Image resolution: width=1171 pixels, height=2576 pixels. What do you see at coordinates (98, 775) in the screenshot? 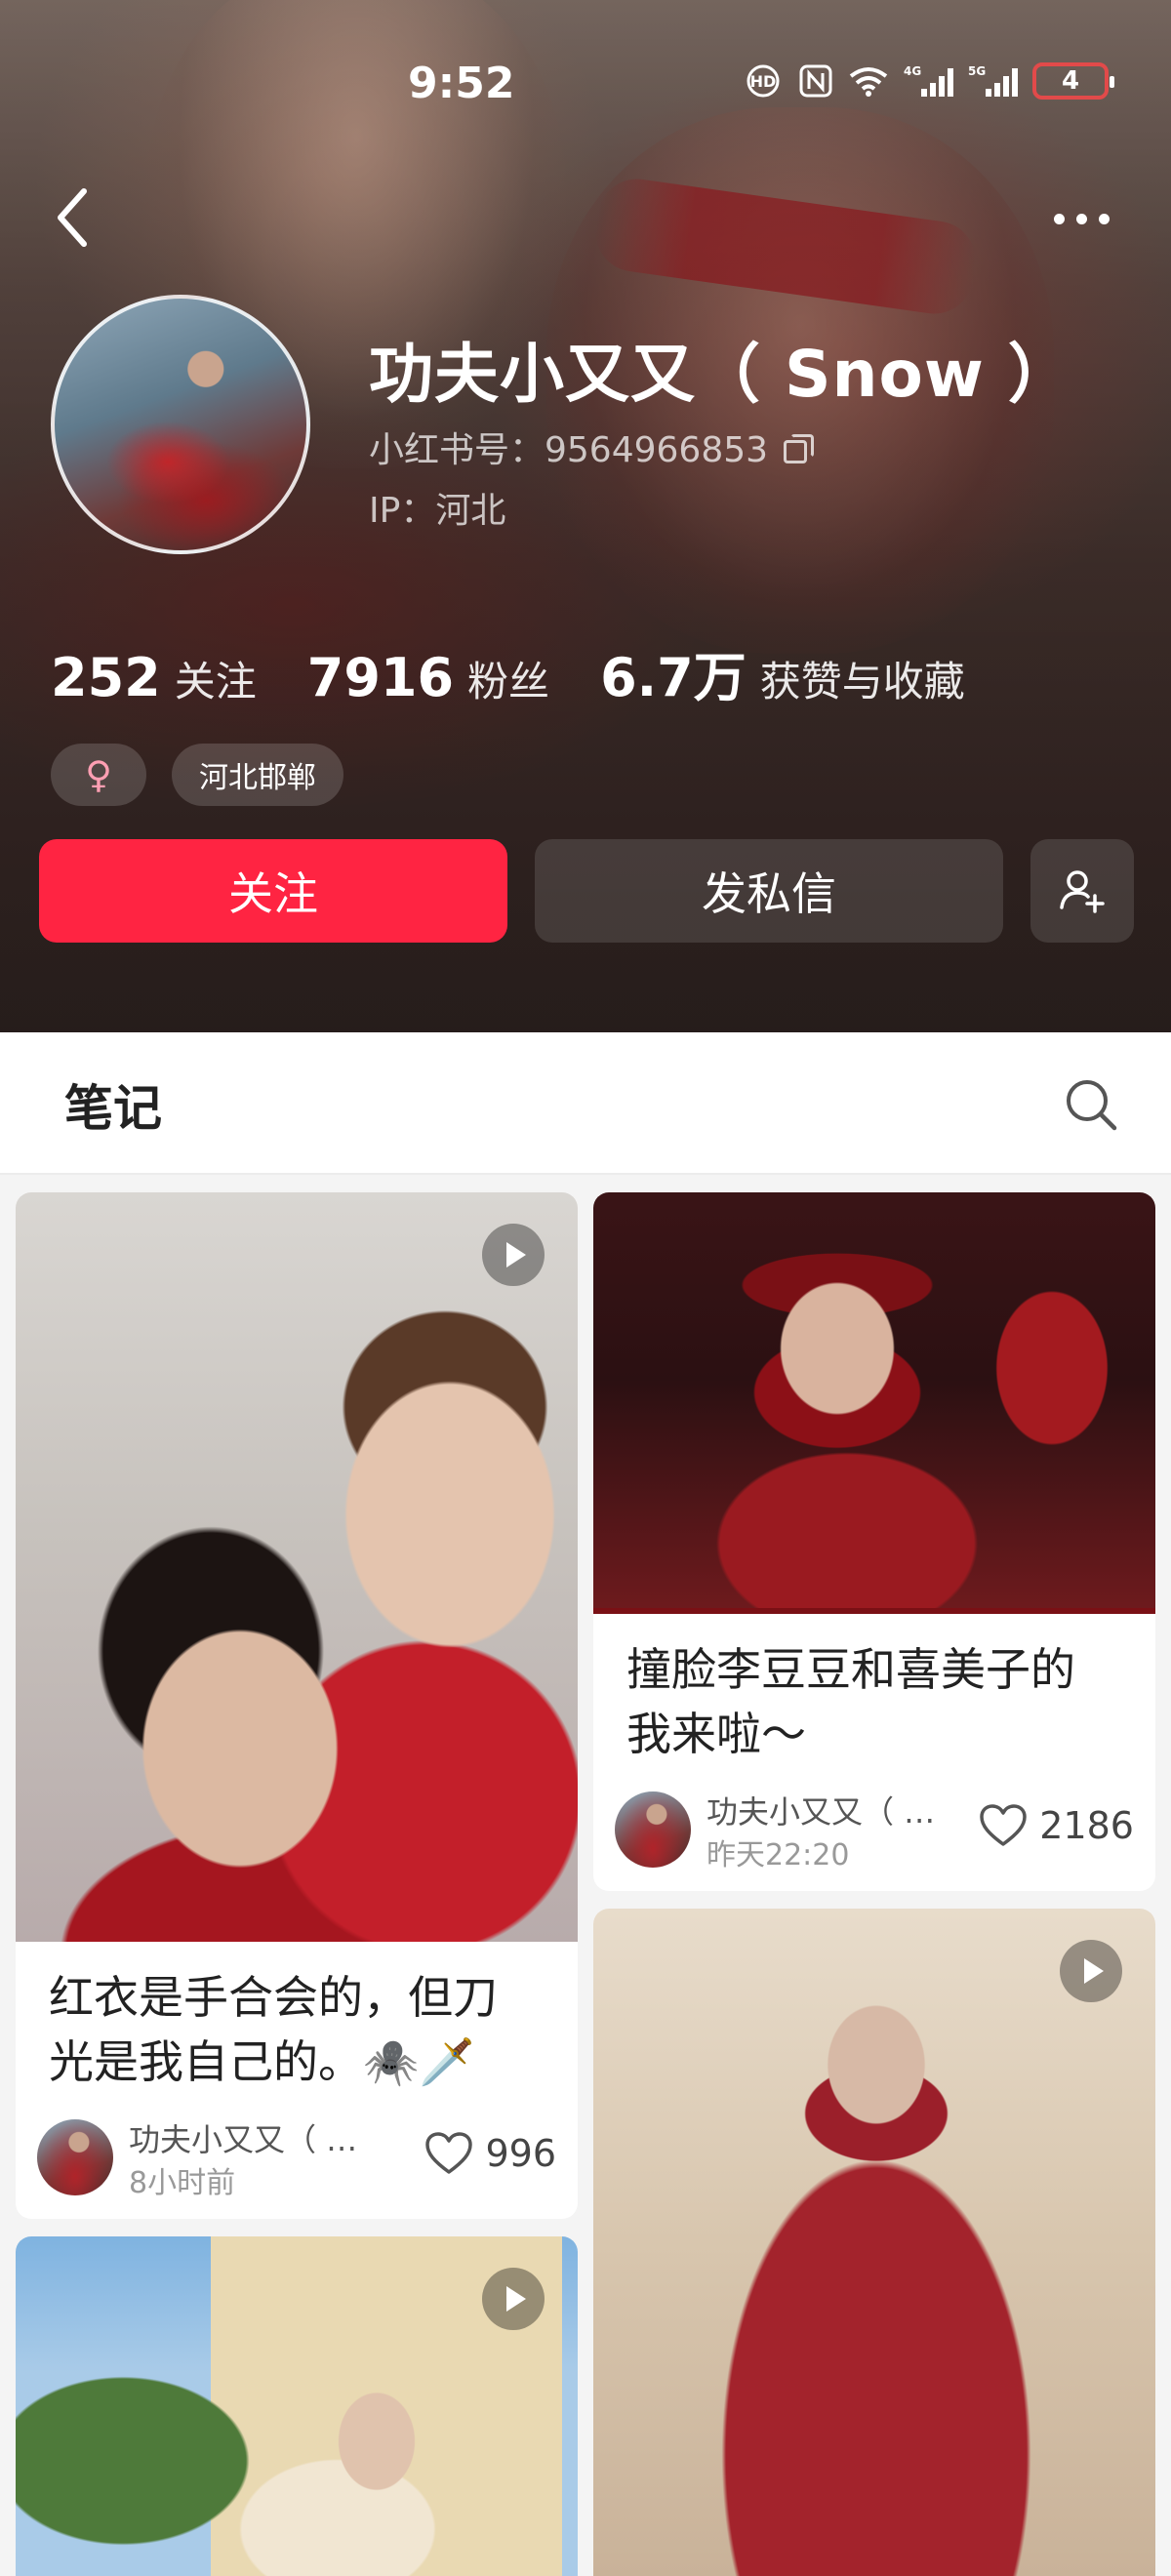
I see `gender-tag: ♀` at bounding box center [98, 775].